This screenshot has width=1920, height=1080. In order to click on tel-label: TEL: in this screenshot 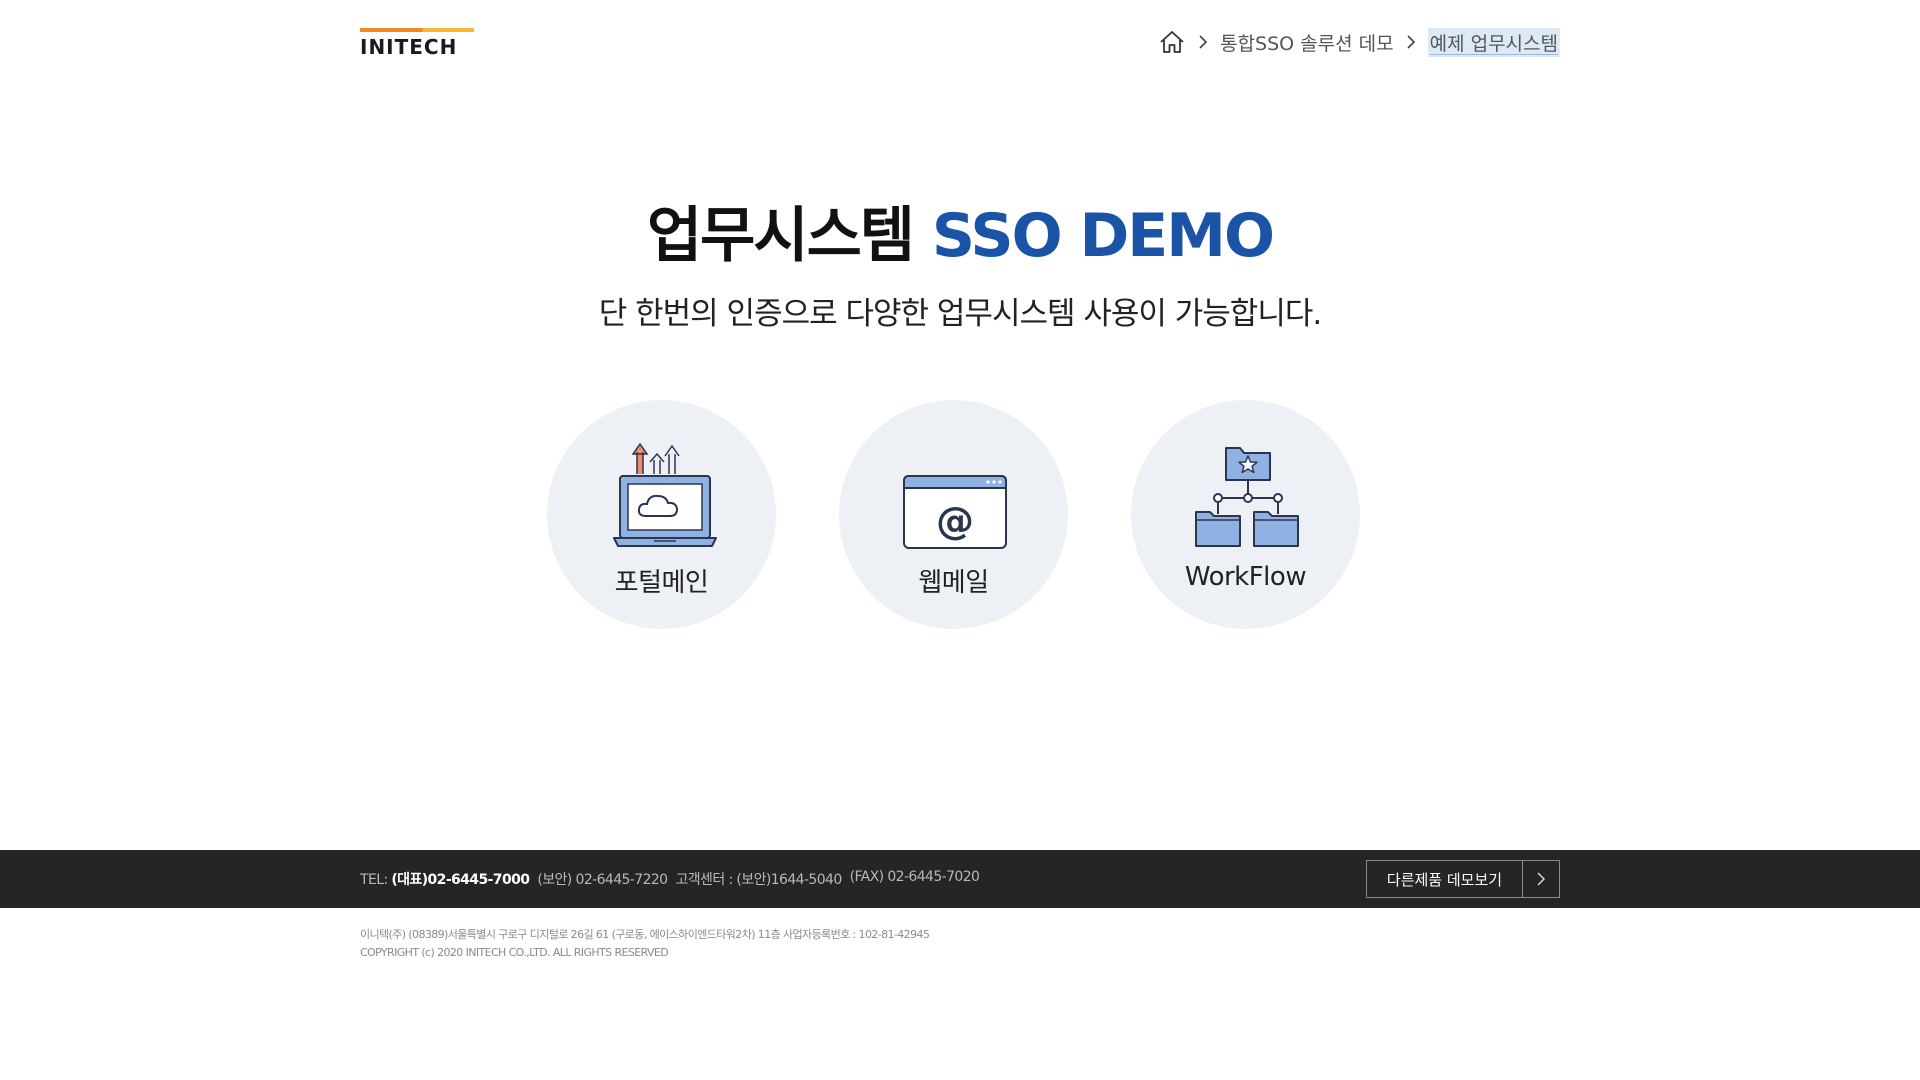, I will do `click(374, 880)`.